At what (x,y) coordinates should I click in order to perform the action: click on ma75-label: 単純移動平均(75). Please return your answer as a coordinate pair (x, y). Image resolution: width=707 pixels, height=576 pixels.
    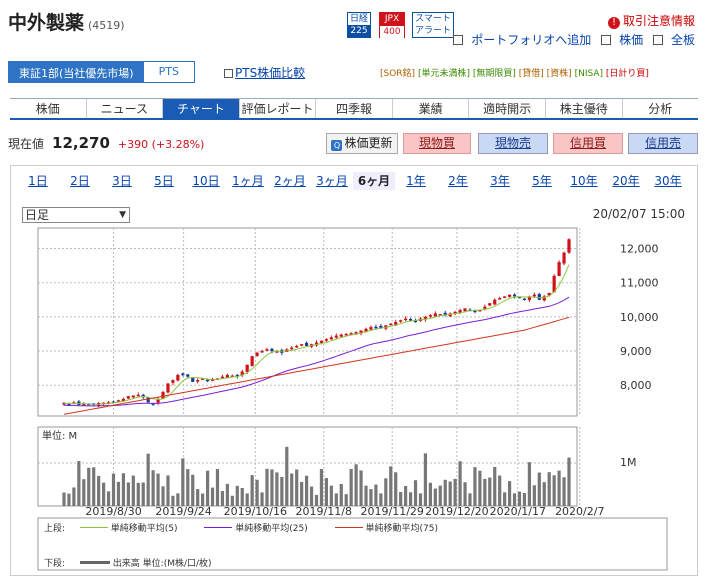
    Looking at the image, I should click on (402, 529).